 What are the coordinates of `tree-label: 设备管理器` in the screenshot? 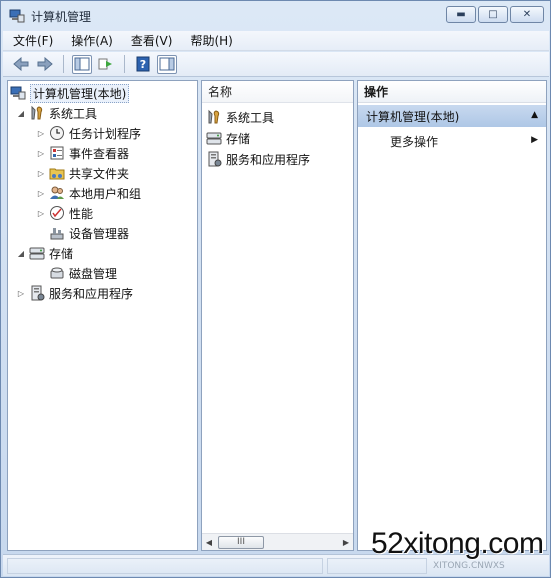 It's located at (99, 233).